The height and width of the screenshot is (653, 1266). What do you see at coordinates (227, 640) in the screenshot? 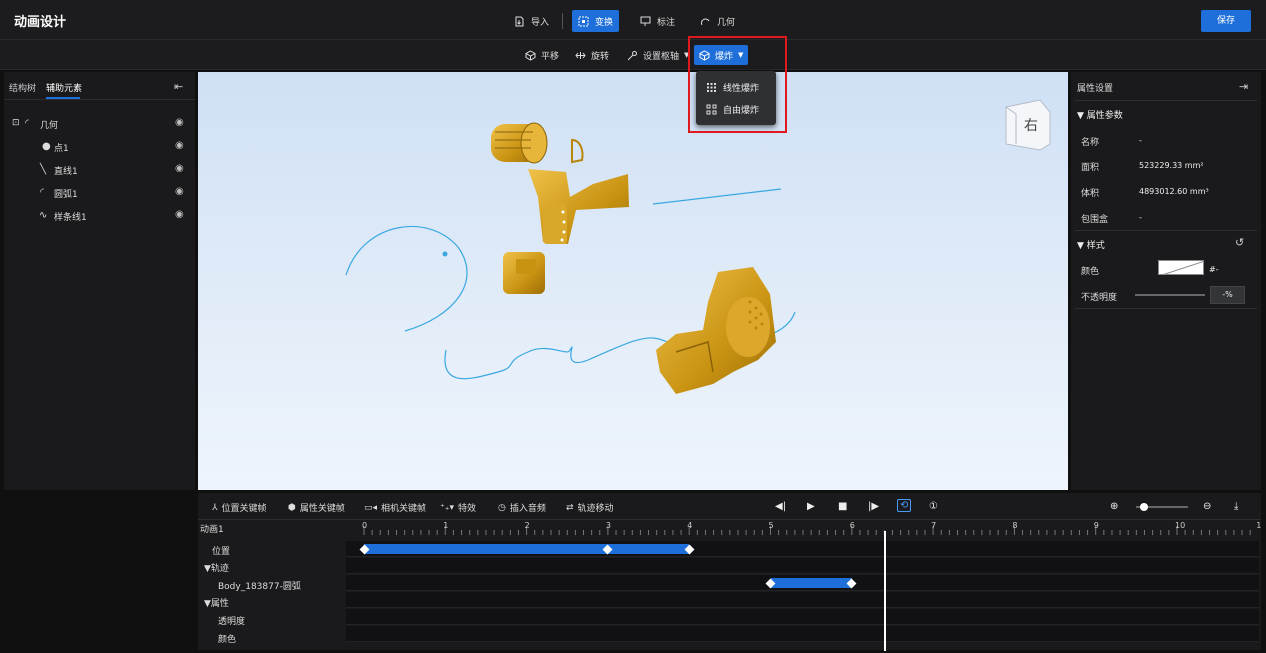
I see `row-color-label: 颜色` at bounding box center [227, 640].